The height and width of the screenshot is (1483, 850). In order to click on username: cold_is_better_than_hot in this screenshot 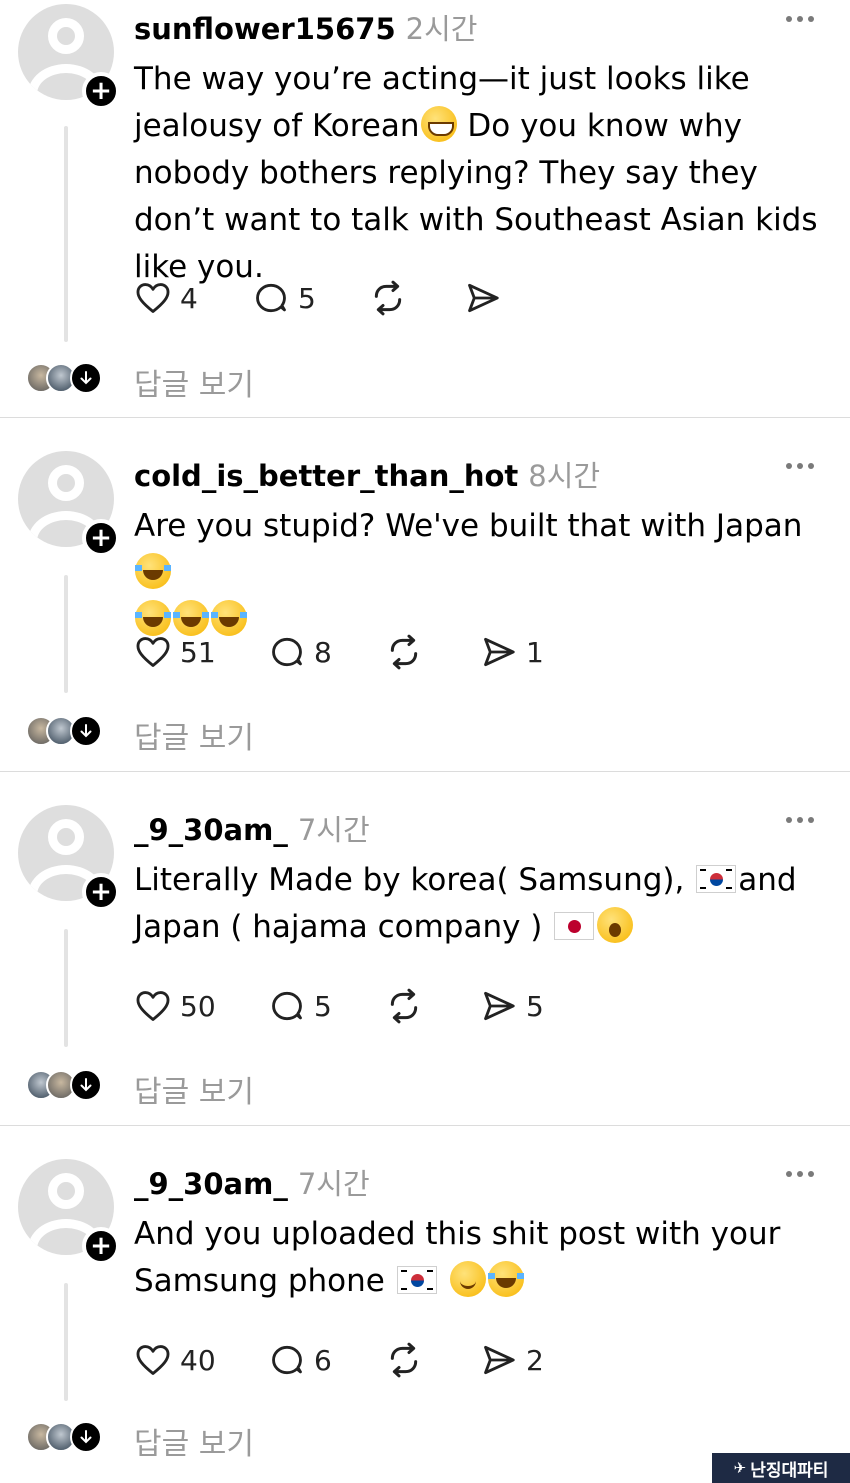, I will do `click(326, 476)`.